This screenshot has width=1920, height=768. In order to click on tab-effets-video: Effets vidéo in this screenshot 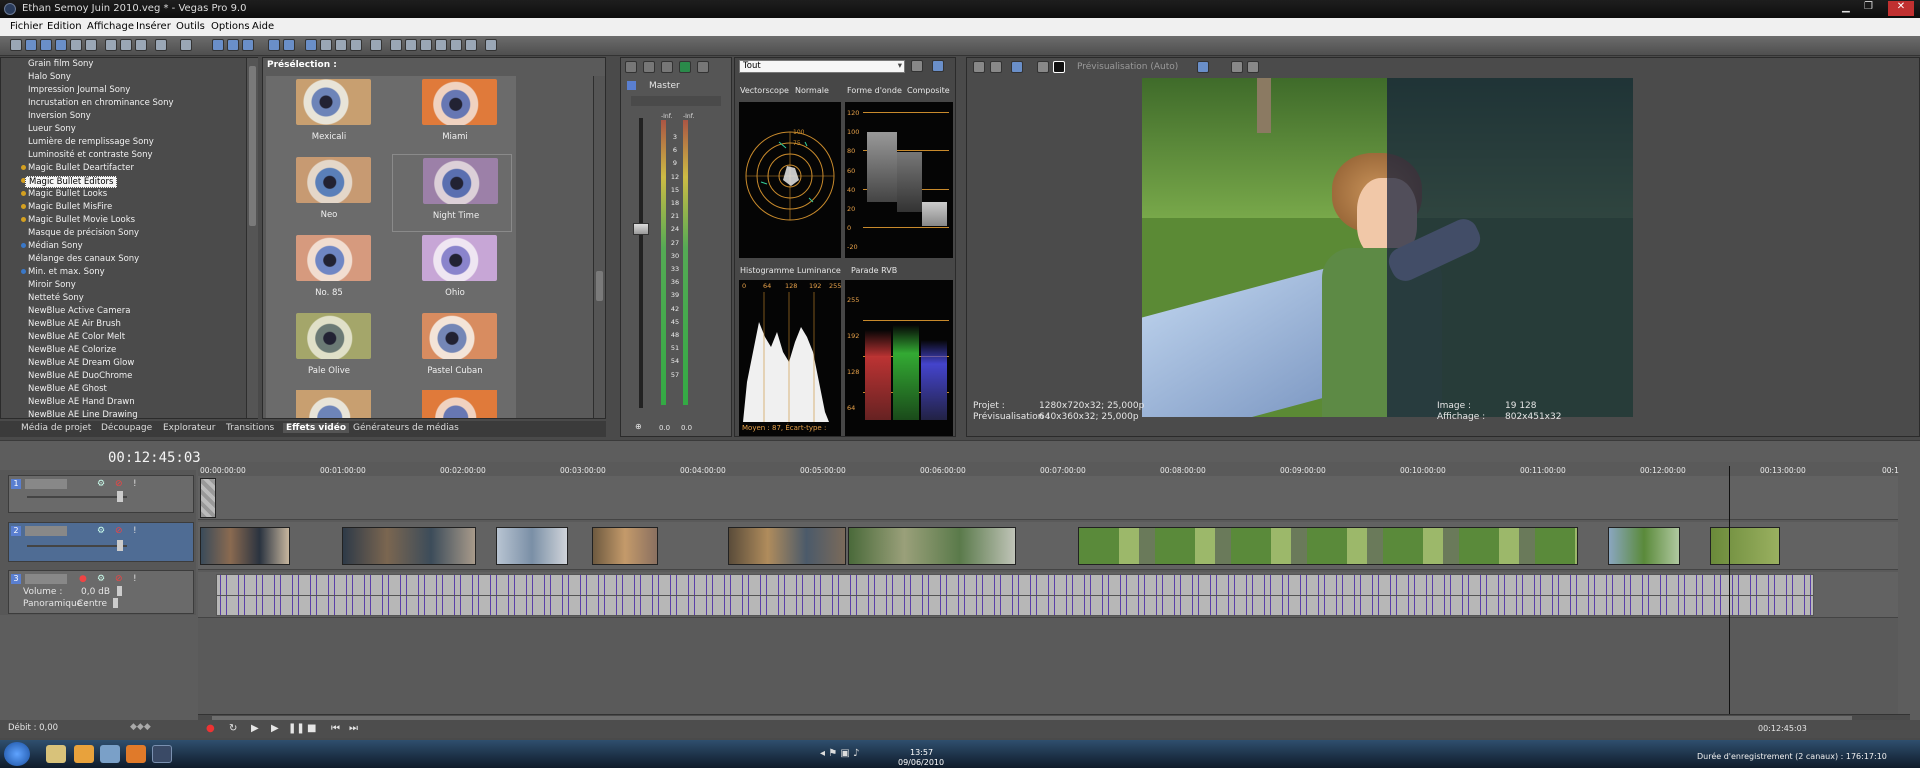, I will do `click(316, 428)`.